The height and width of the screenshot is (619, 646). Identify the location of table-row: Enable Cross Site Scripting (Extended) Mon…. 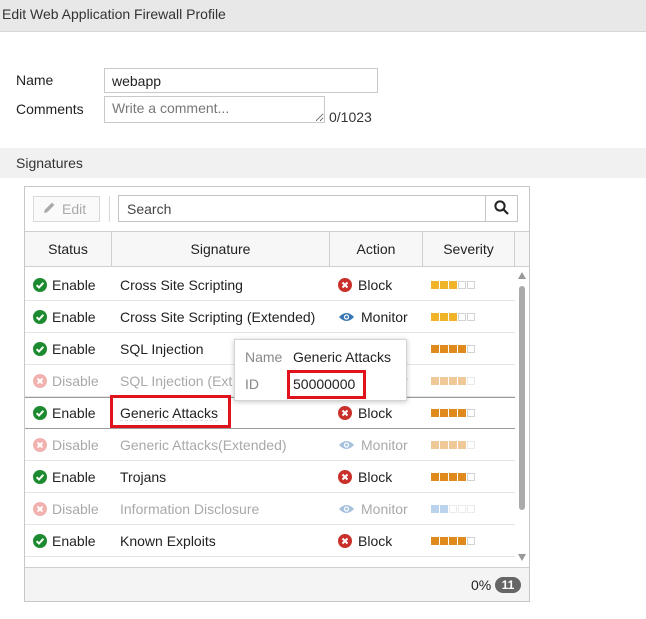
(270, 317).